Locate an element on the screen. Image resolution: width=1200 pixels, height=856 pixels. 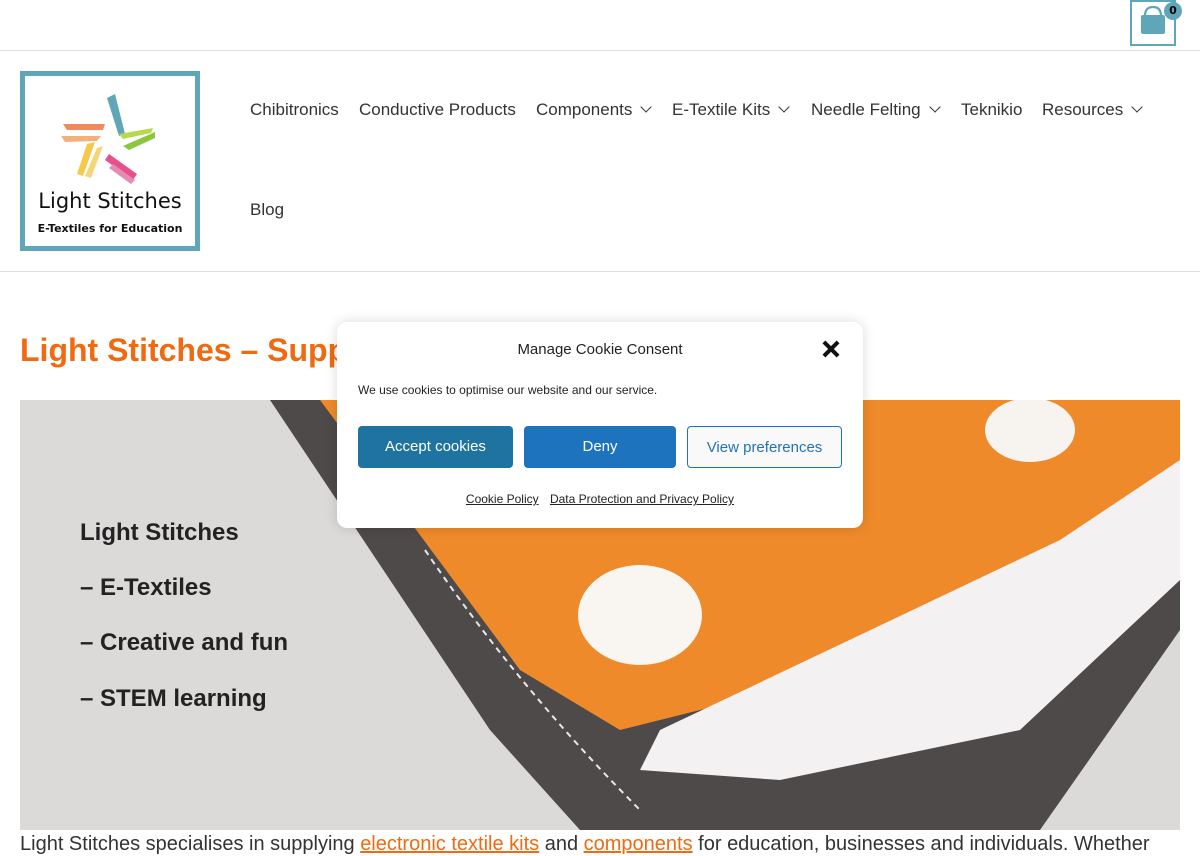
nav-item-needle-felting: Needle Felting is located at coordinates (876, 110).